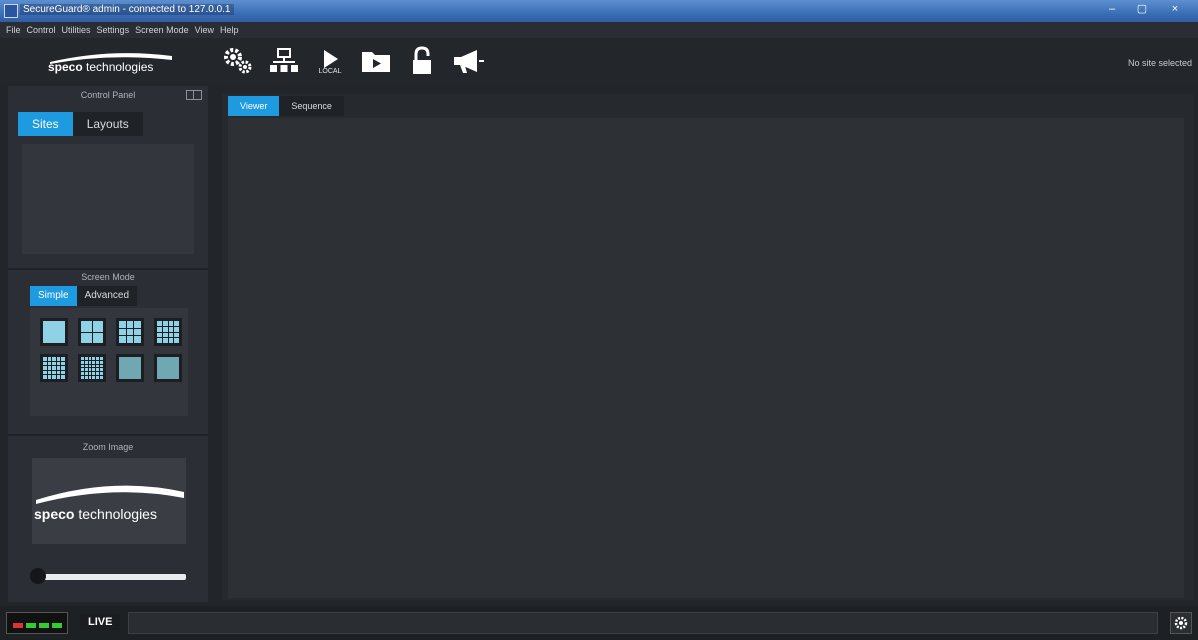  What do you see at coordinates (45, 124) in the screenshot?
I see `tab-sites: Sites` at bounding box center [45, 124].